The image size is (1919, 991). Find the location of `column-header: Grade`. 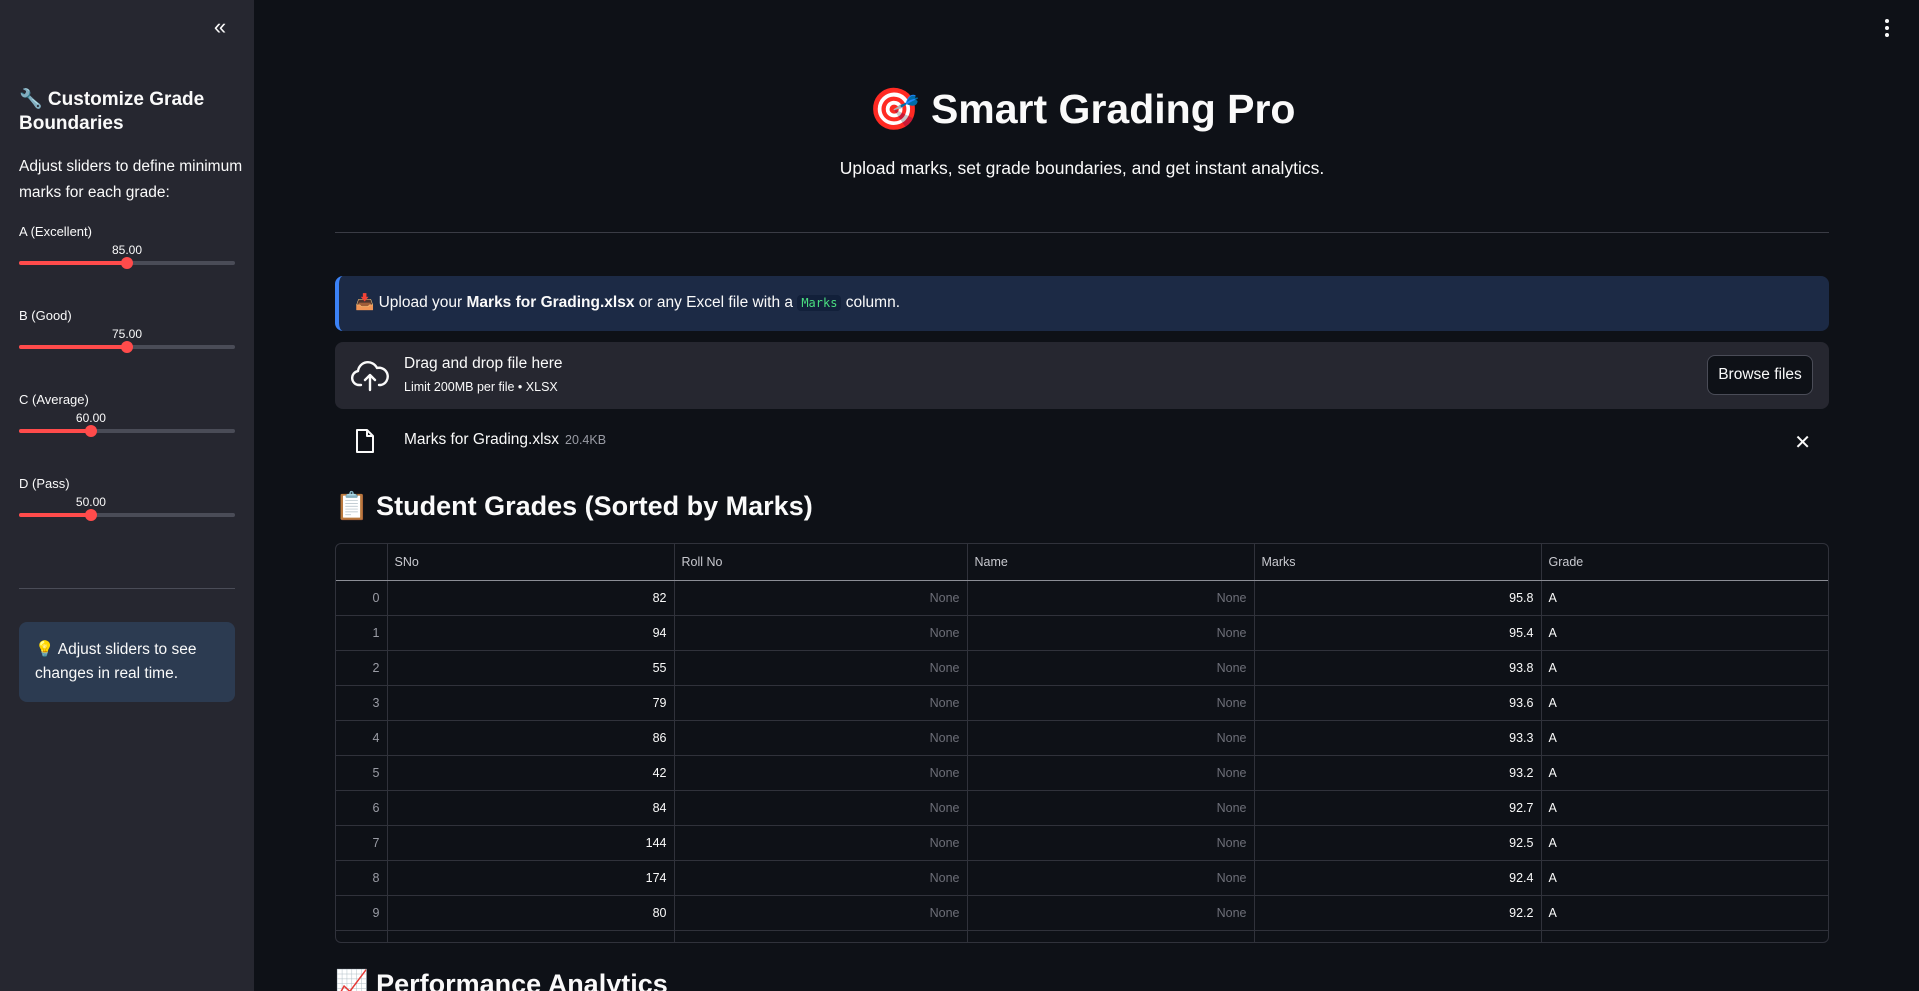

column-header: Grade is located at coordinates (1684, 562).